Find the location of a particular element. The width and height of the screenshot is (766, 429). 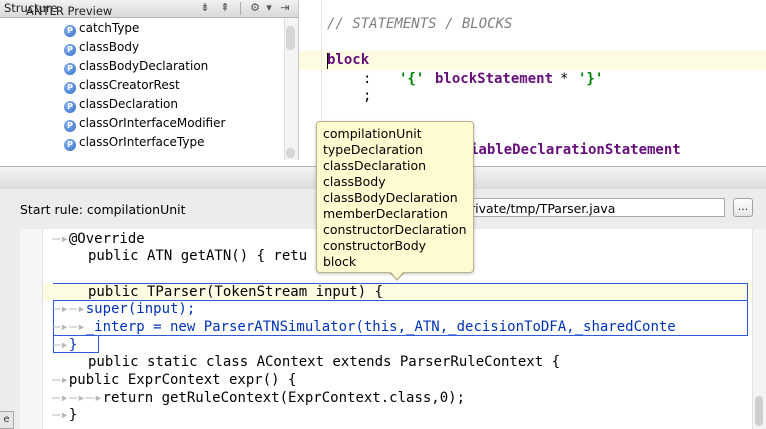

tree-item: PclassBody is located at coordinates (101, 47).